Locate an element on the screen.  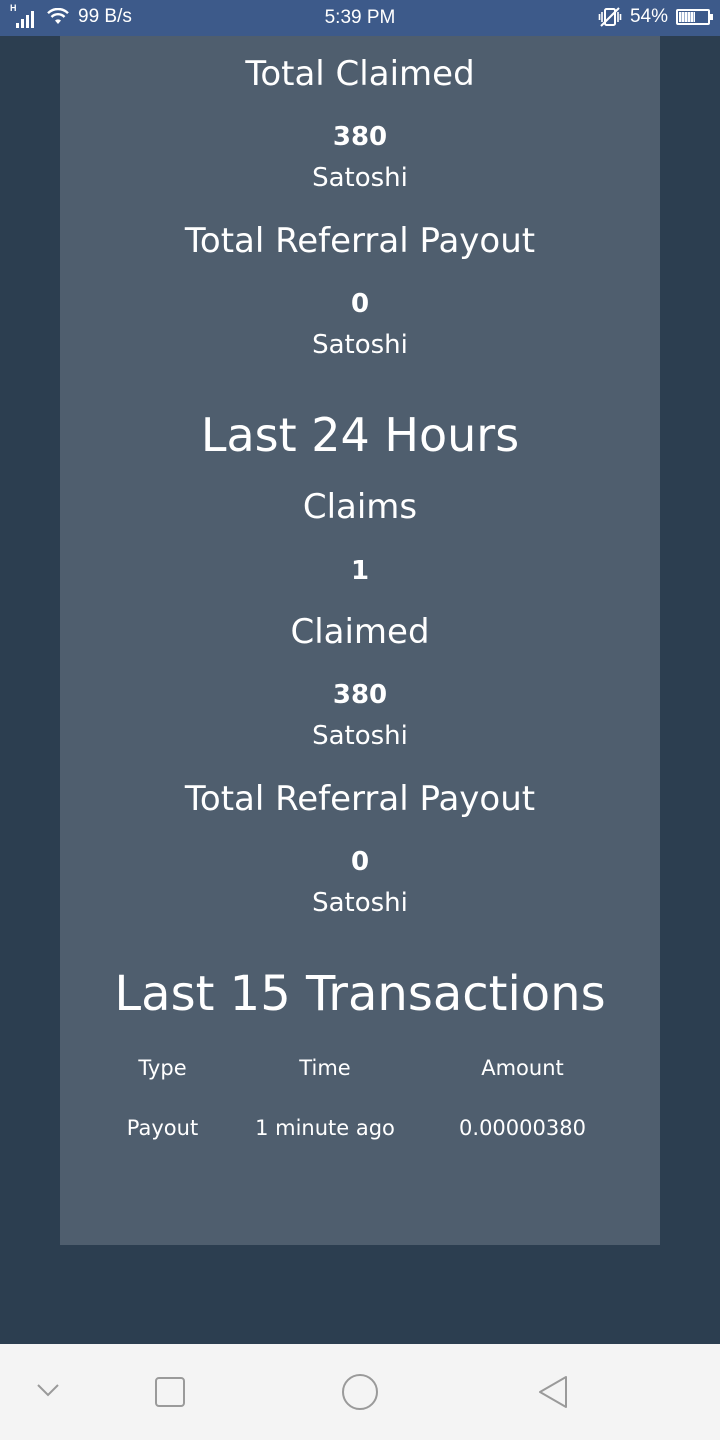
transactions-heading: Last 15 Transactions is located at coordinates (360, 994).